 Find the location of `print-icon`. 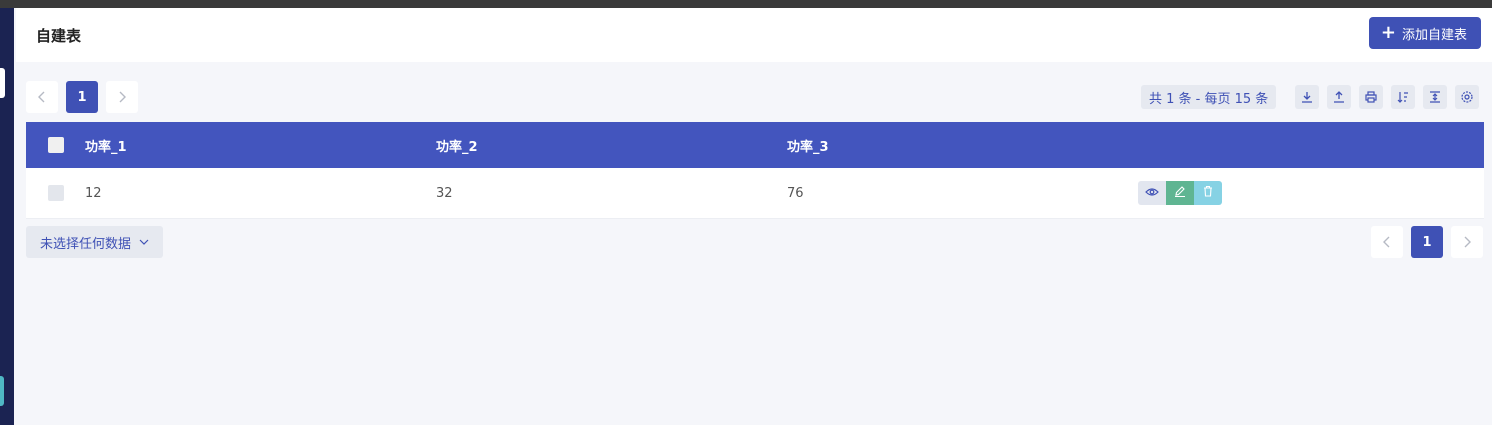

print-icon is located at coordinates (1371, 97).